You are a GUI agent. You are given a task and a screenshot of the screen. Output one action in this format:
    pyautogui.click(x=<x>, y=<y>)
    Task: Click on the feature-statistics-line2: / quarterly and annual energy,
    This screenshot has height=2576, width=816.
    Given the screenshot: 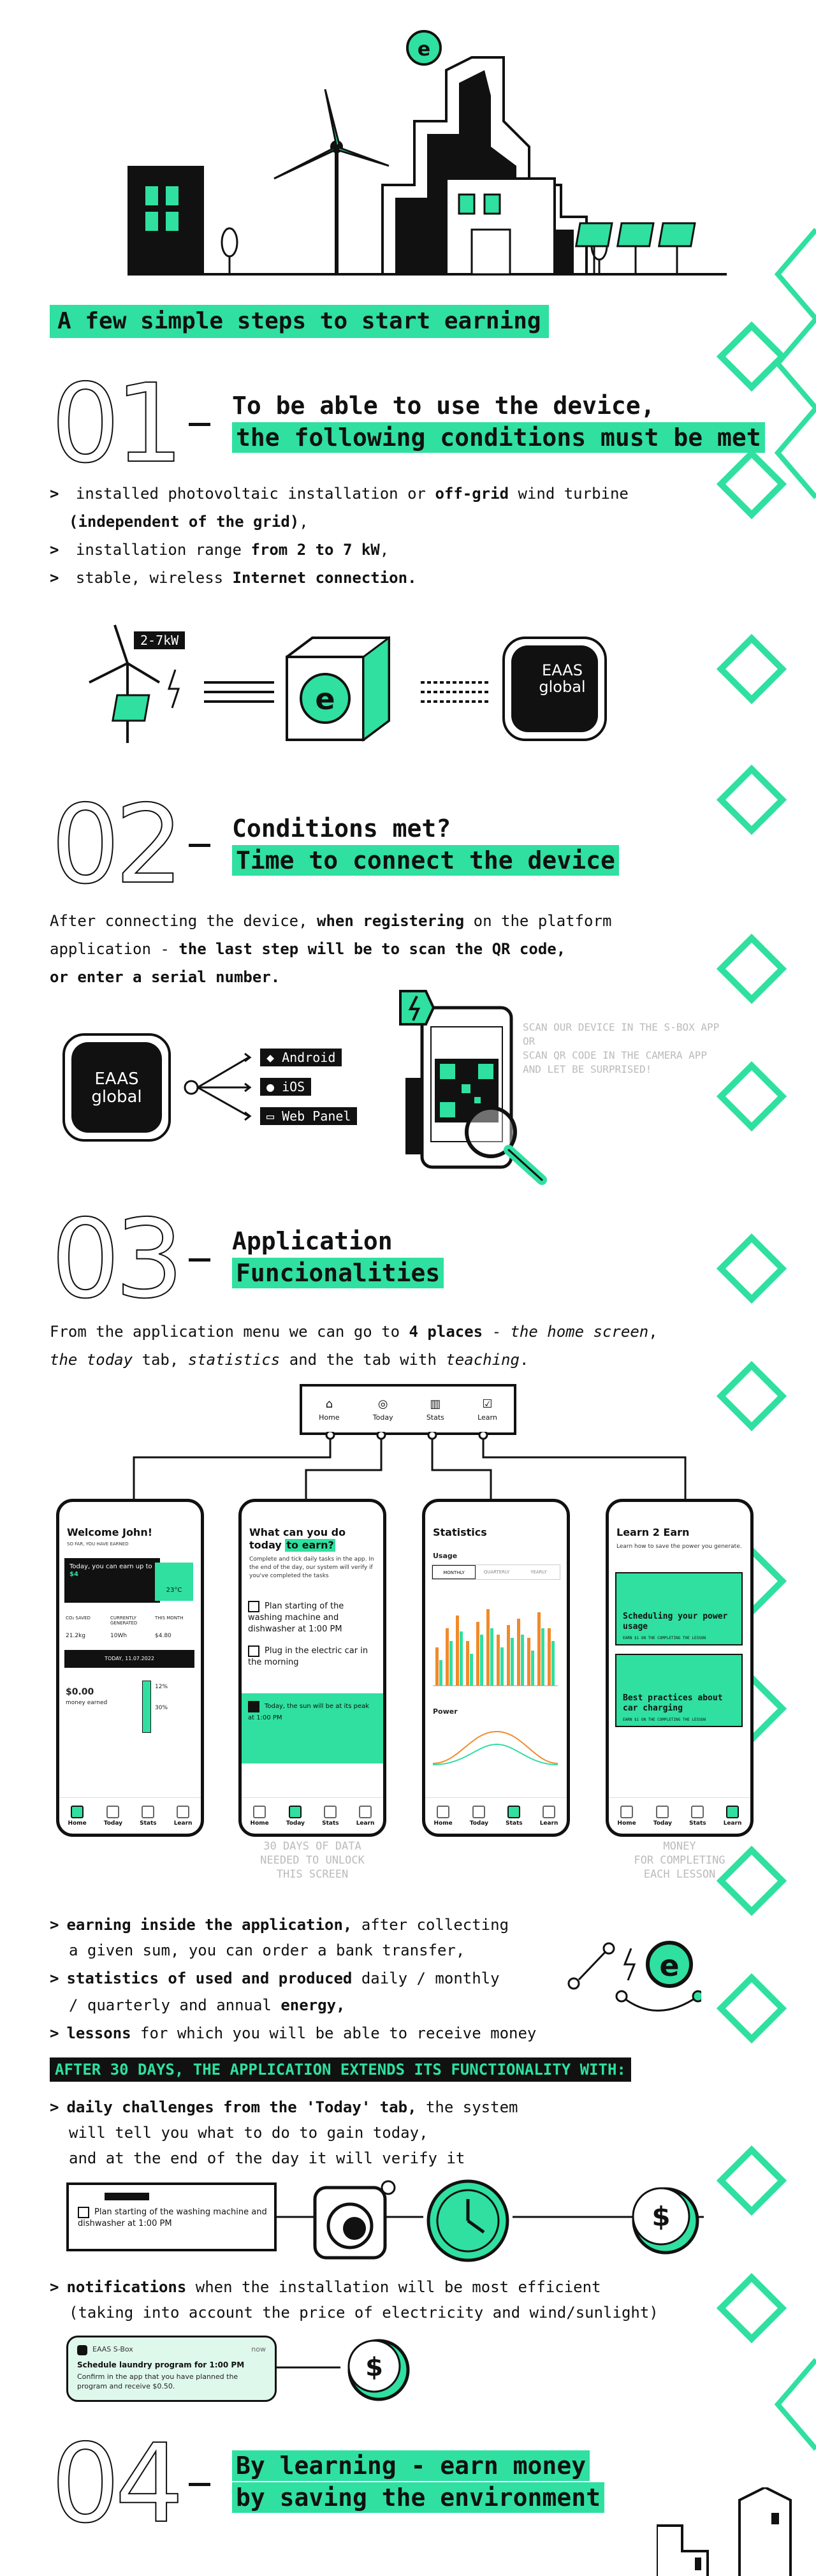 What is the action you would take?
    pyautogui.click(x=207, y=2005)
    